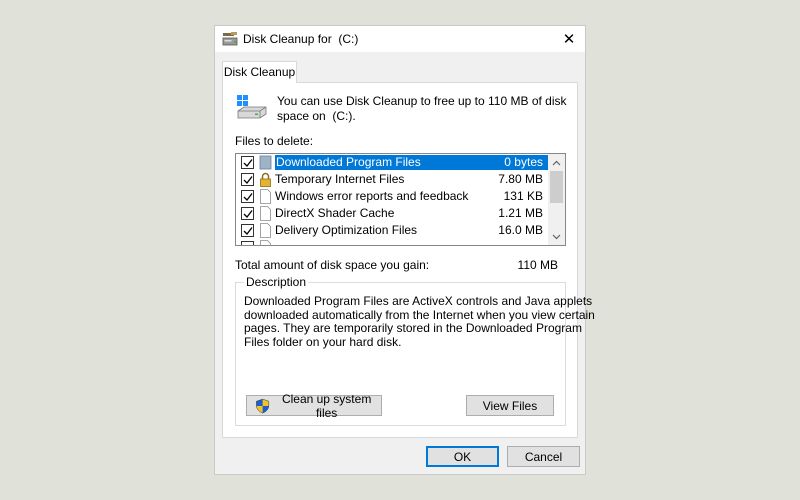 The width and height of the screenshot is (800, 500). Describe the element at coordinates (462, 456) in the screenshot. I see `ok-button: OK` at that location.